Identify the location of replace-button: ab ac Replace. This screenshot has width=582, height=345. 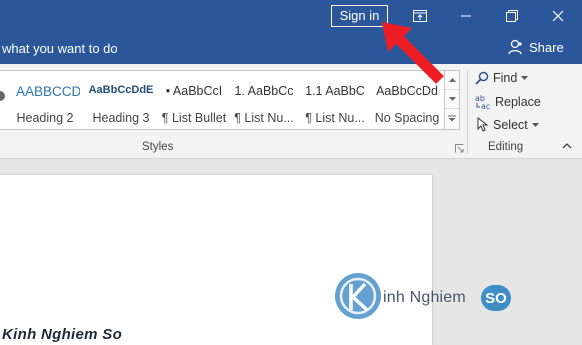
(508, 102).